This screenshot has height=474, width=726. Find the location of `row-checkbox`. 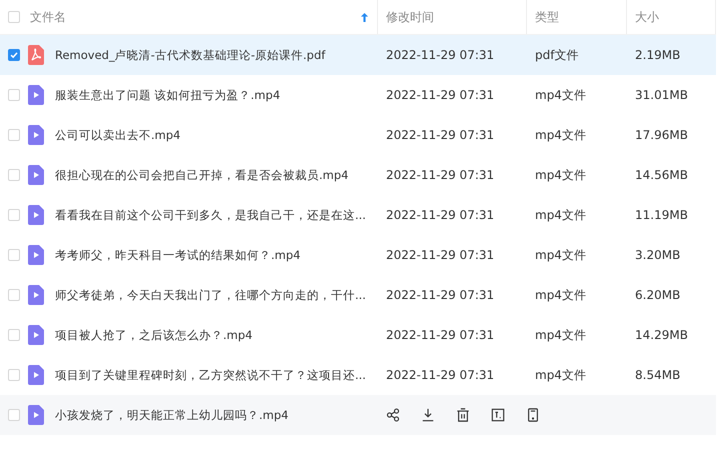

row-checkbox is located at coordinates (14, 55).